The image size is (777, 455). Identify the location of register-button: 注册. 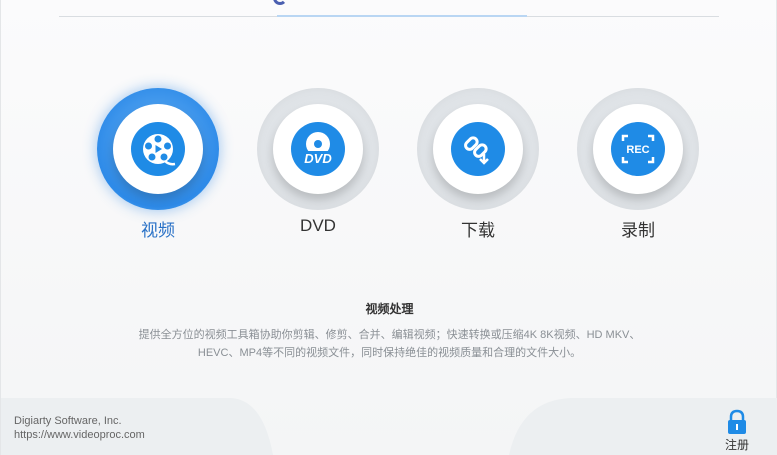
(737, 430).